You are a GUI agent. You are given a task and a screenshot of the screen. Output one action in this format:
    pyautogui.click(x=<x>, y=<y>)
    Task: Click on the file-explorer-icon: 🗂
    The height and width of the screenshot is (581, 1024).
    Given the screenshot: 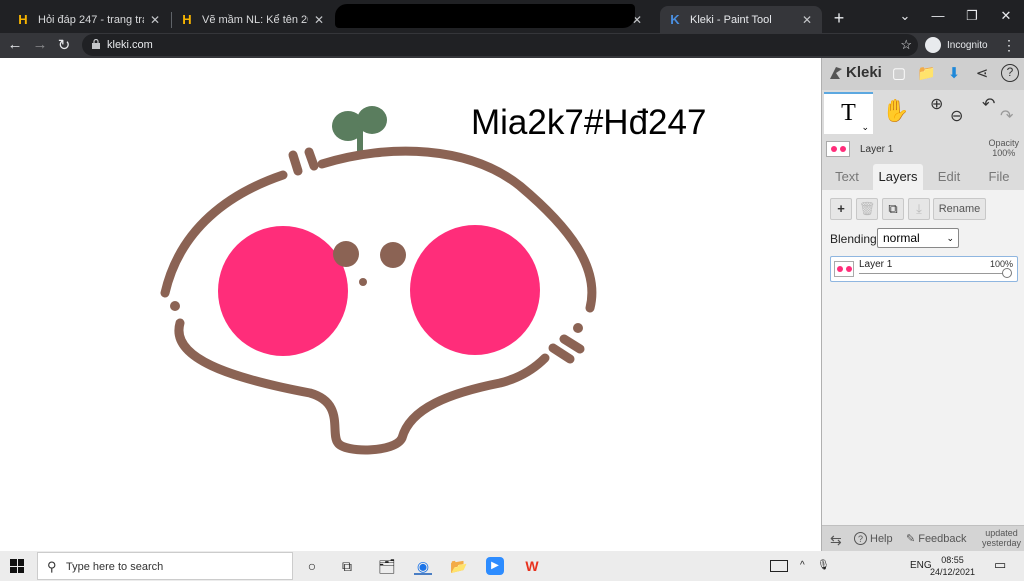 What is the action you would take?
    pyautogui.click(x=387, y=566)
    